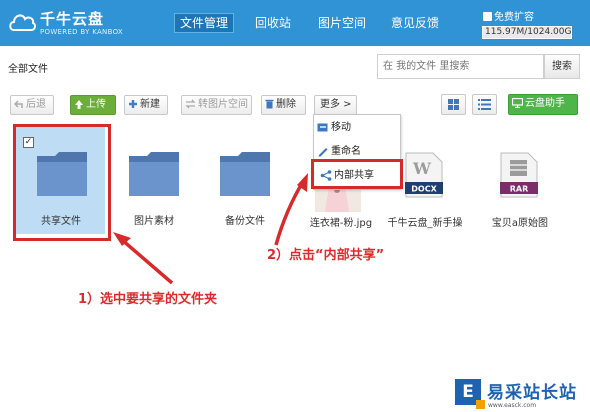  Describe the element at coordinates (290, 212) in the screenshot. I see `arrow-line-step2` at that location.